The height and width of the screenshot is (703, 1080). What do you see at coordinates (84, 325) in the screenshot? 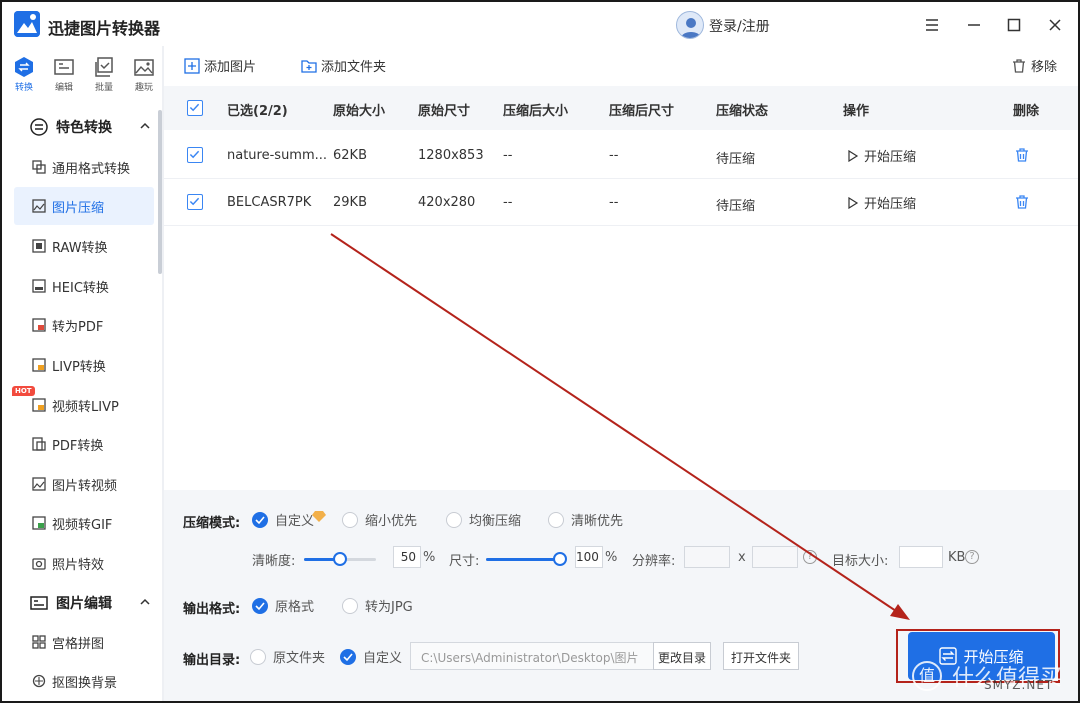
I see `sidebar-item-to-pdf: 转为PDF` at bounding box center [84, 325].